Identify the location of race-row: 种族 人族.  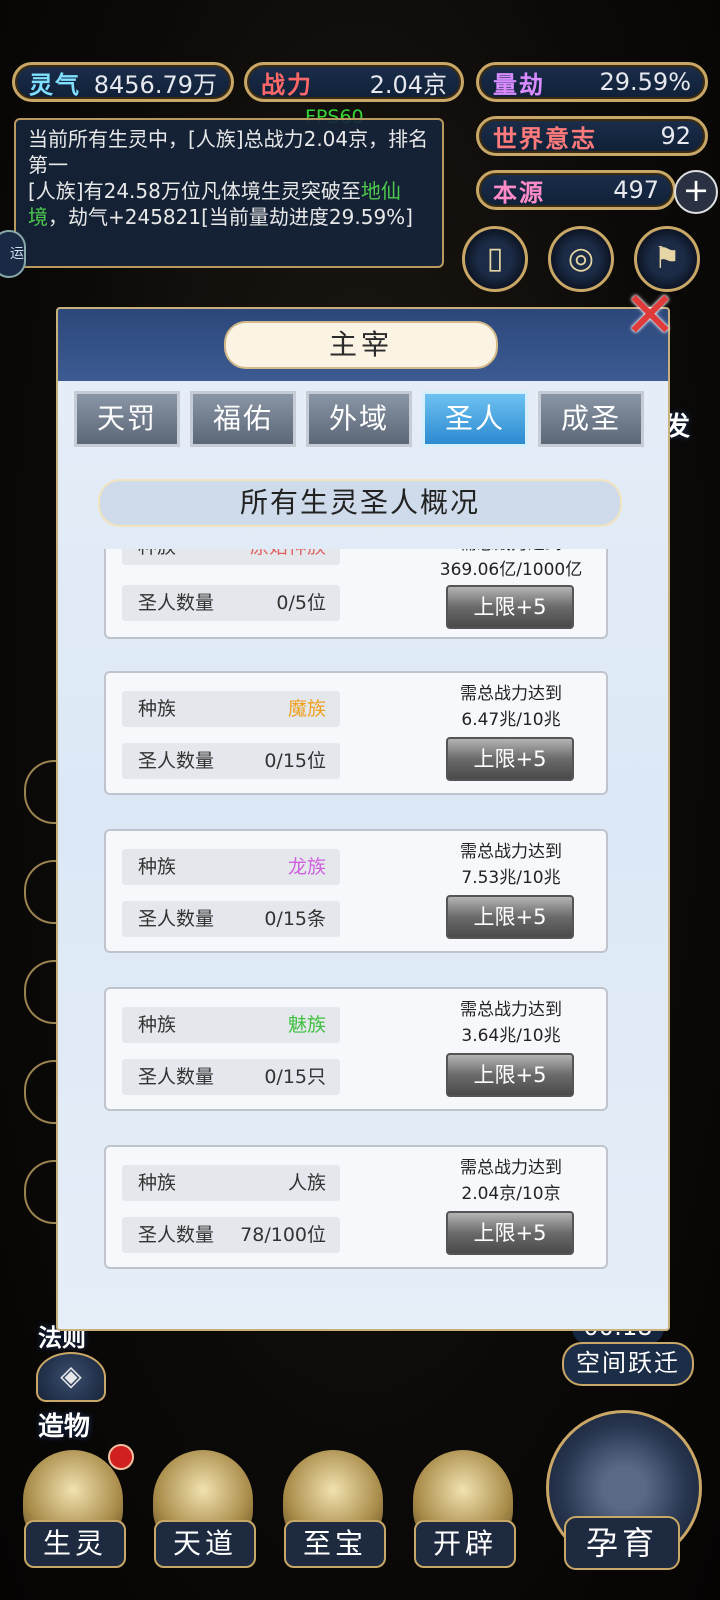
(231, 1183).